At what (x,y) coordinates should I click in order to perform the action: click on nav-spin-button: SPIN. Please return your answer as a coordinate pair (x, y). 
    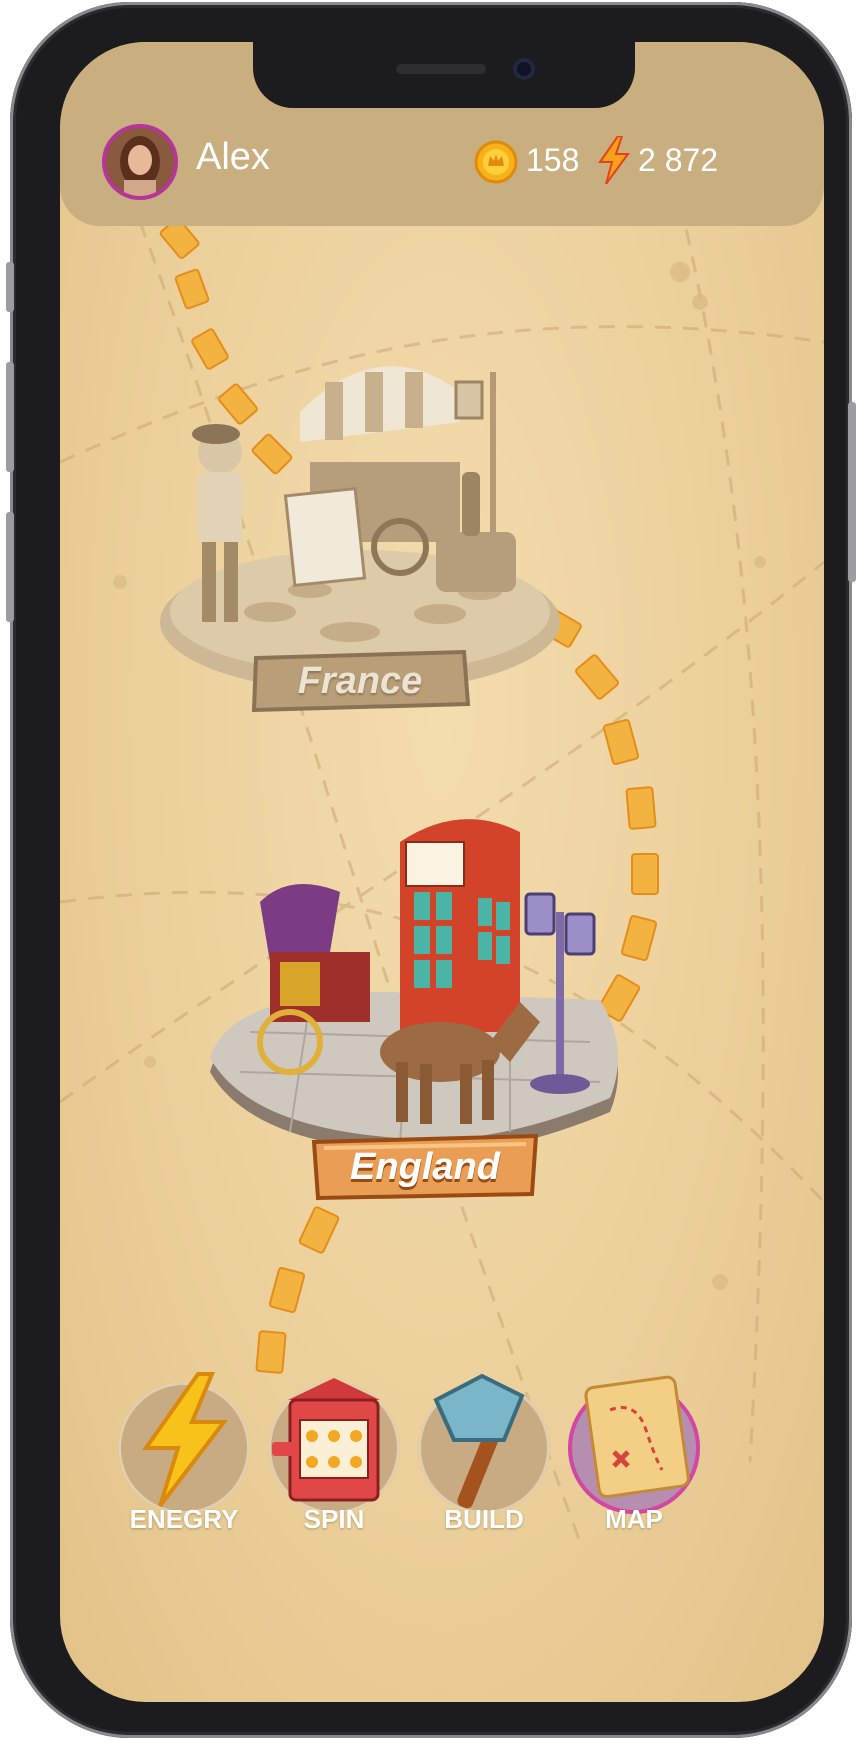
    Looking at the image, I should click on (334, 1460).